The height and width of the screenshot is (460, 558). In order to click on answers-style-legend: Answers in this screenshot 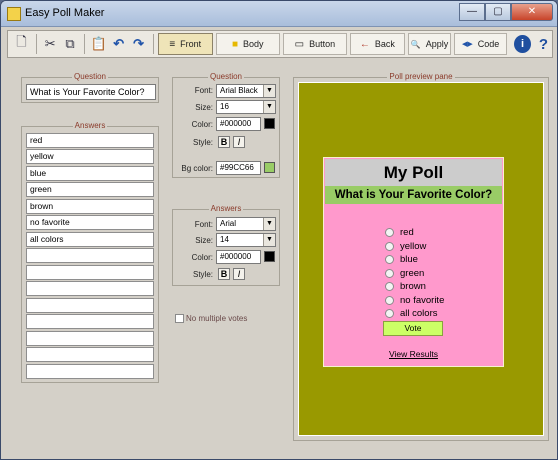, I will do `click(226, 208)`.